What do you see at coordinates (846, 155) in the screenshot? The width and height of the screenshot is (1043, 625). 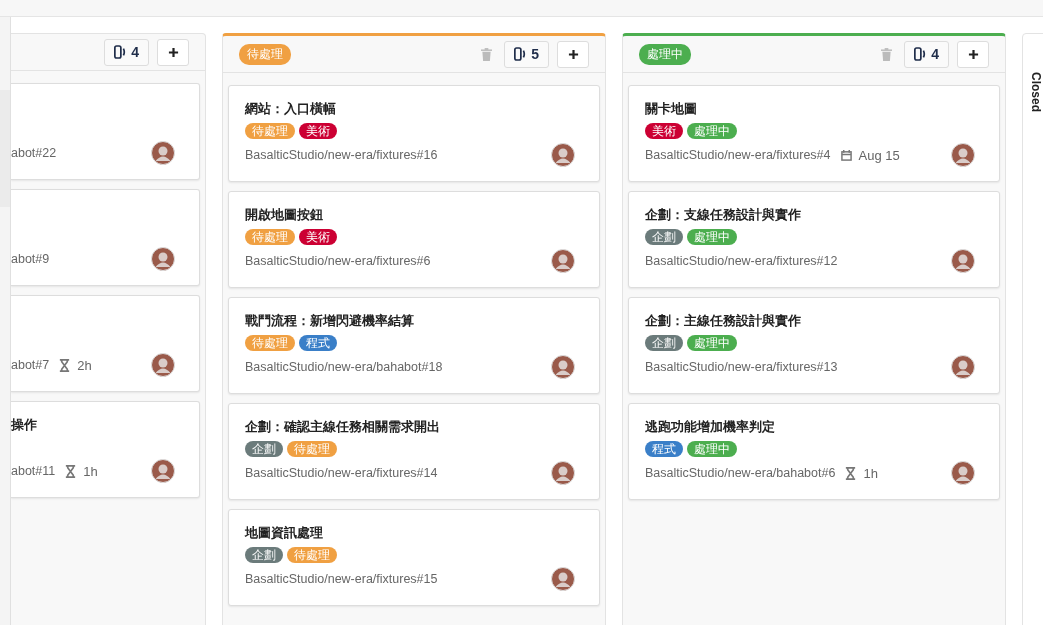 I see `calendar-icon` at bounding box center [846, 155].